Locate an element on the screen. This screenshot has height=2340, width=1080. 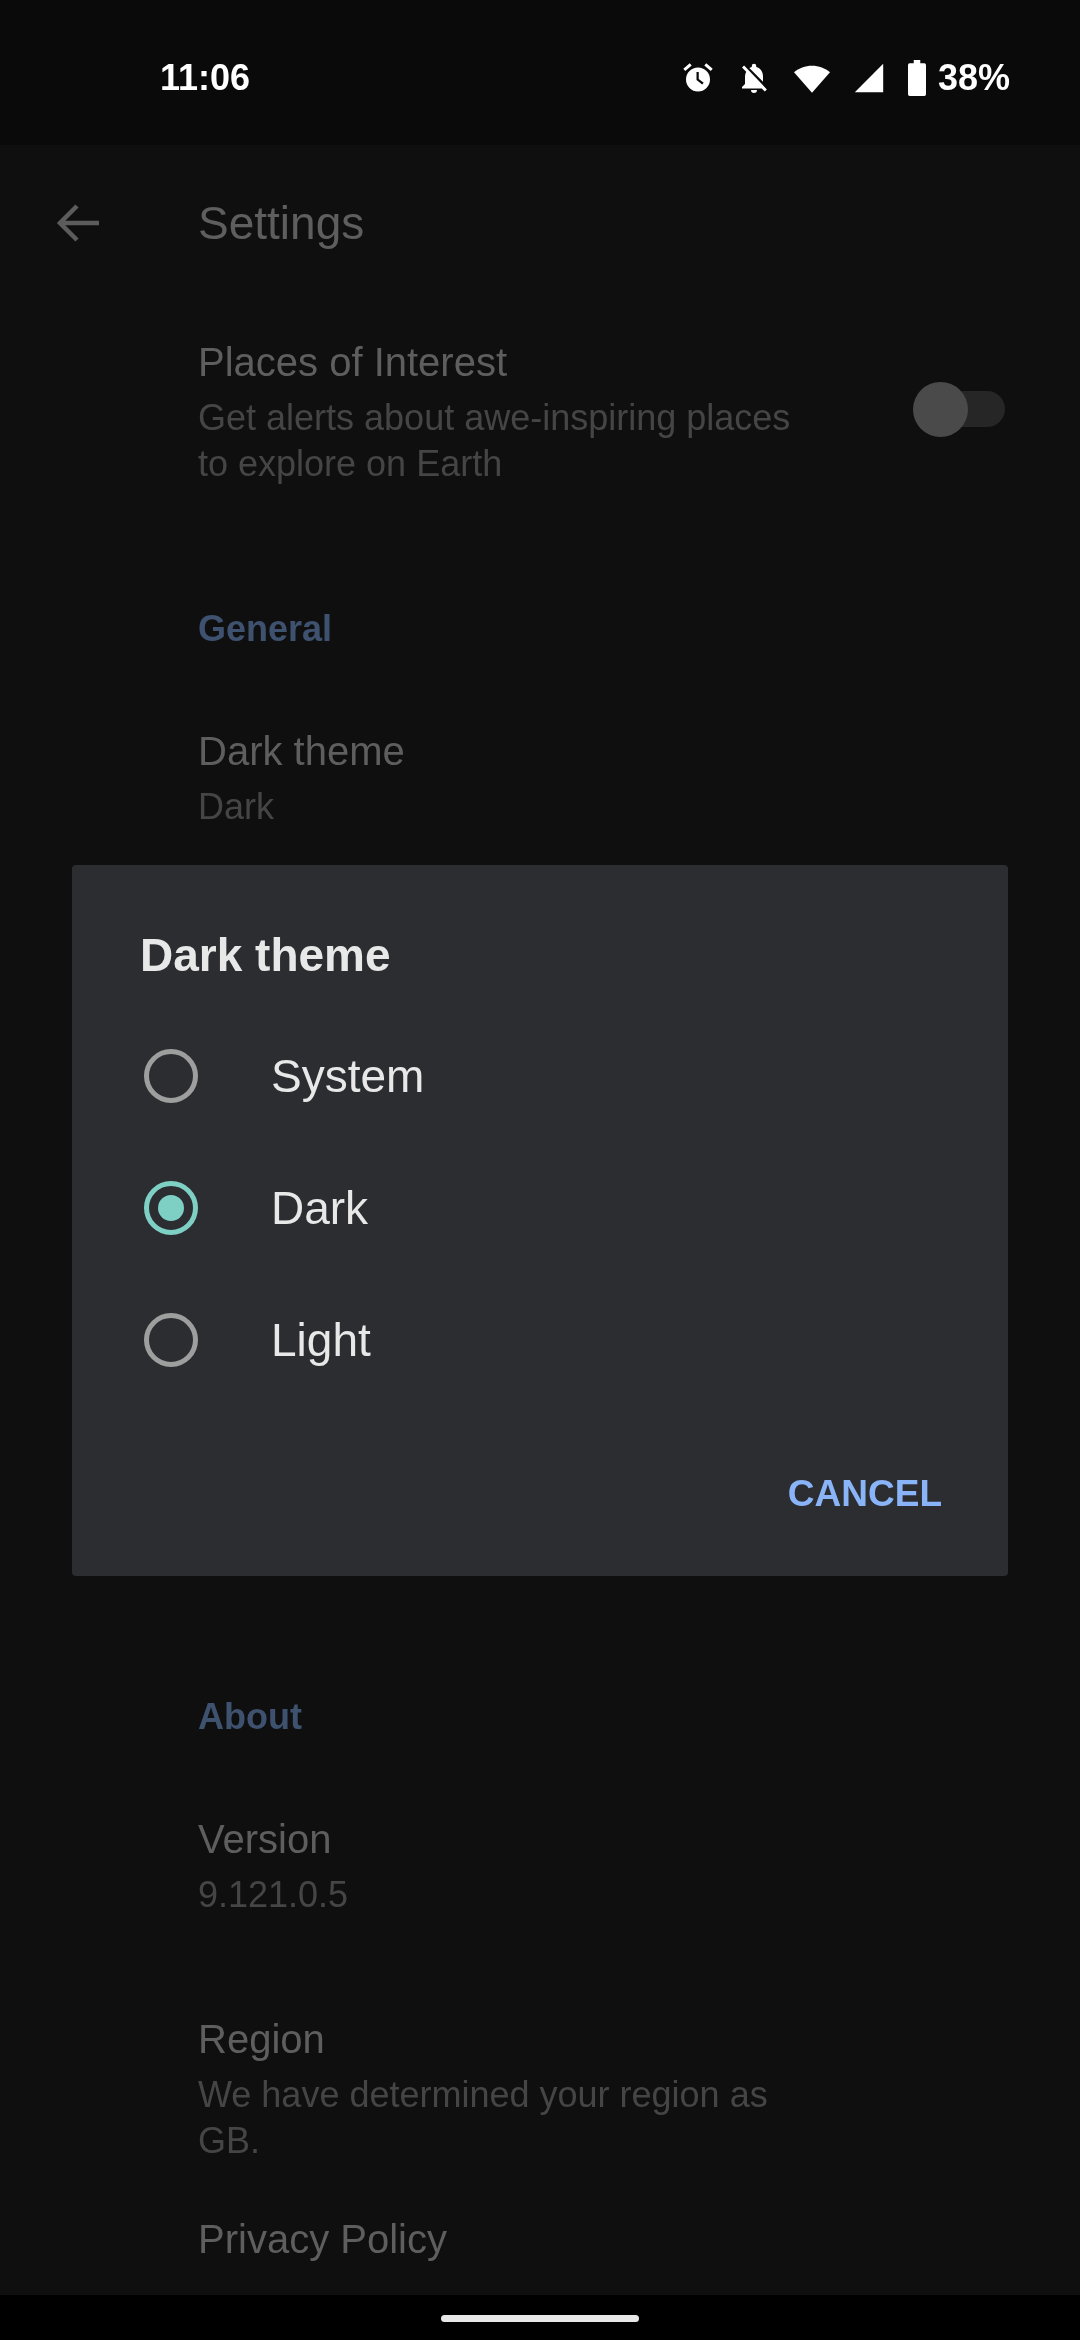
back-arrow-icon is located at coordinates (78, 222).